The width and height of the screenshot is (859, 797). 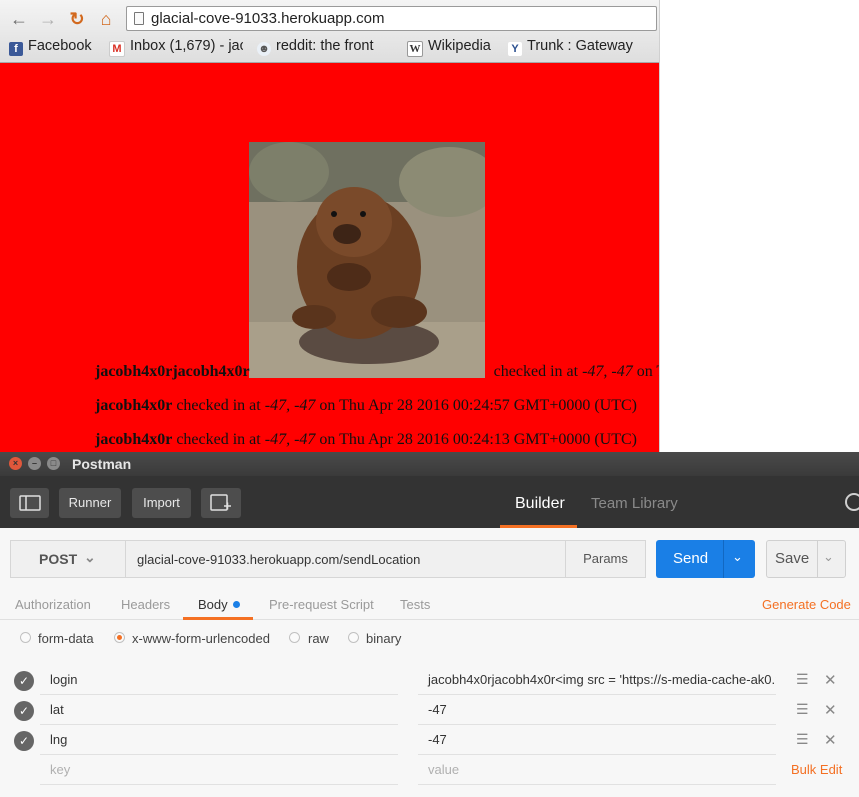 I want to click on tab-tests: Tests, so click(x=415, y=604).